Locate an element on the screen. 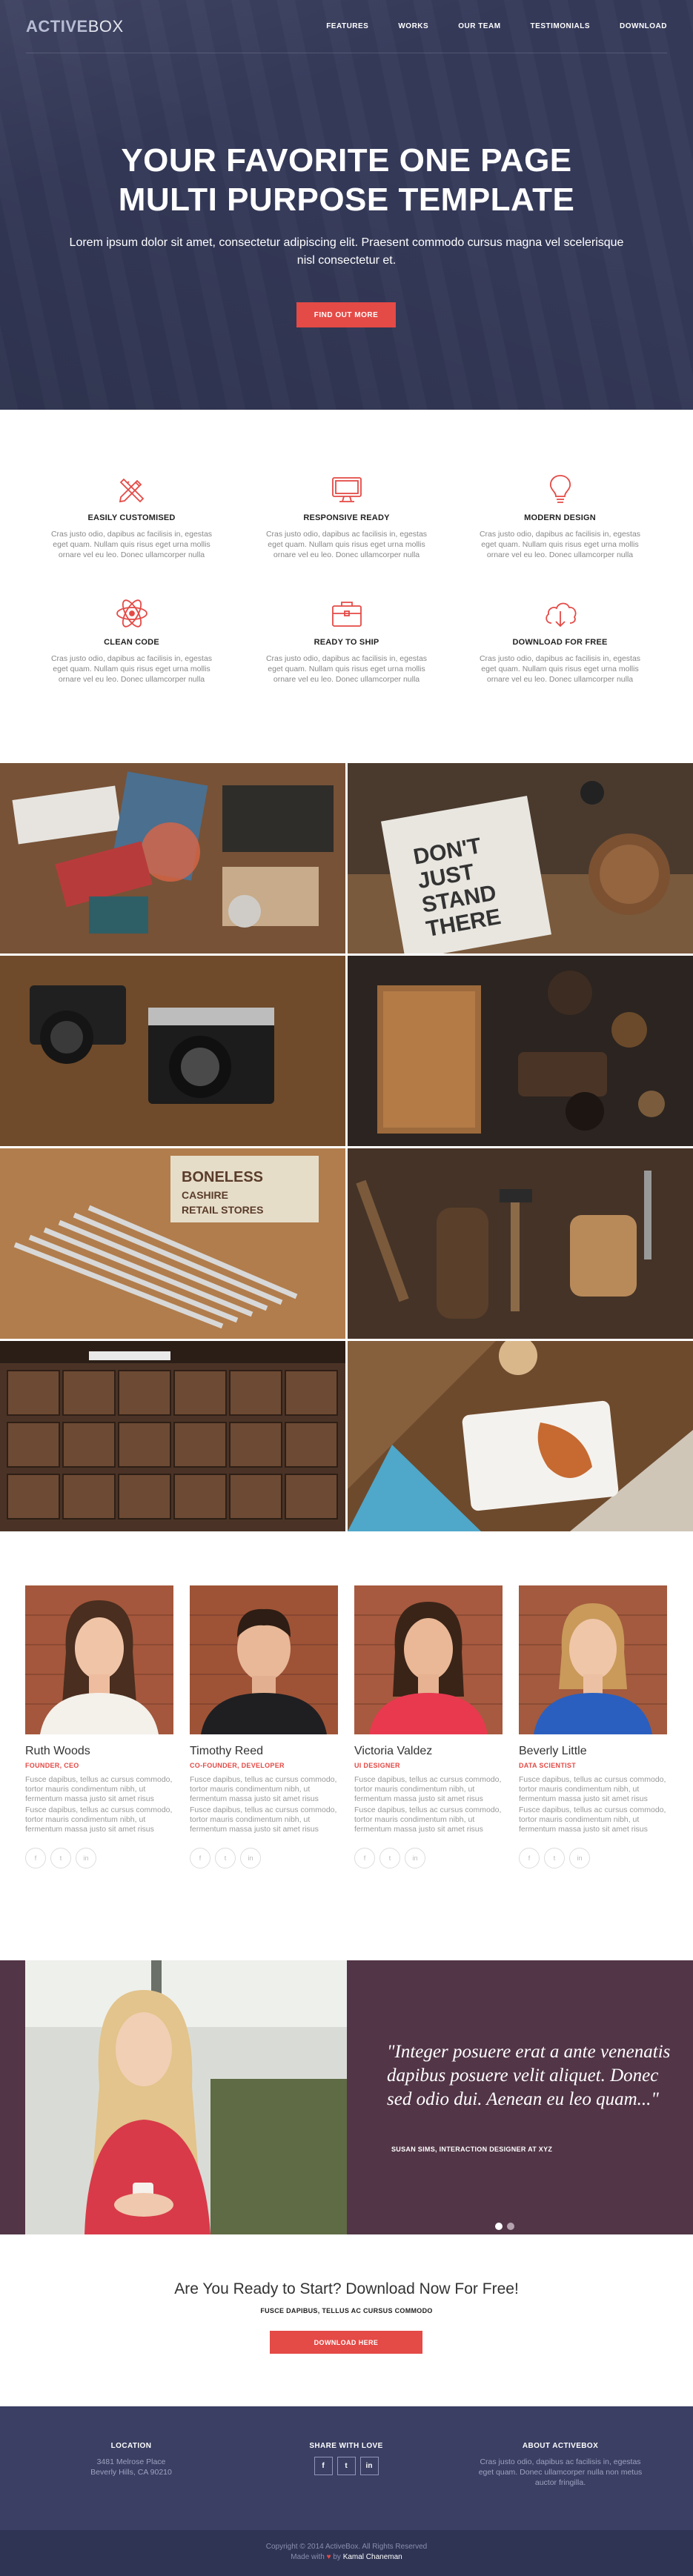 The width and height of the screenshot is (693, 2576). team-member-role: DATA SCIENTIST is located at coordinates (548, 1765).